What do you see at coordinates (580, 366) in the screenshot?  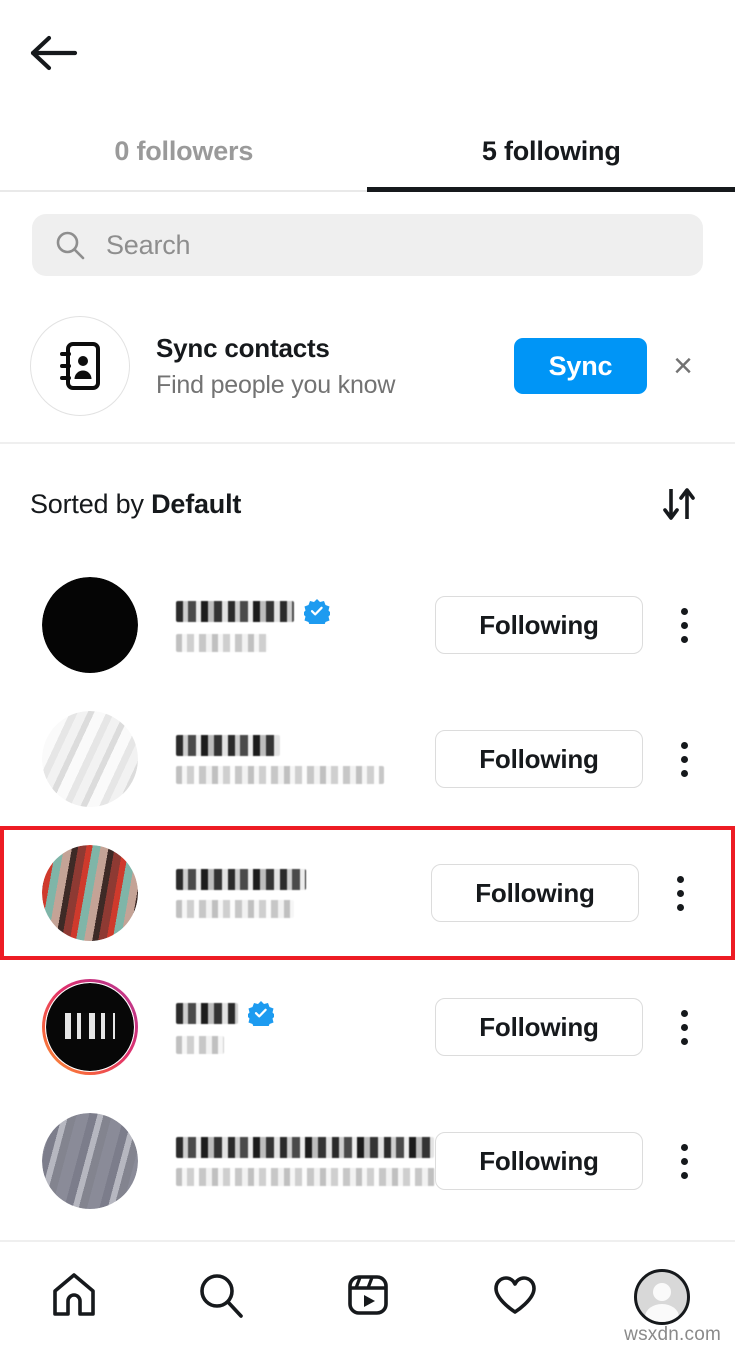 I see `sync-button: Sync` at bounding box center [580, 366].